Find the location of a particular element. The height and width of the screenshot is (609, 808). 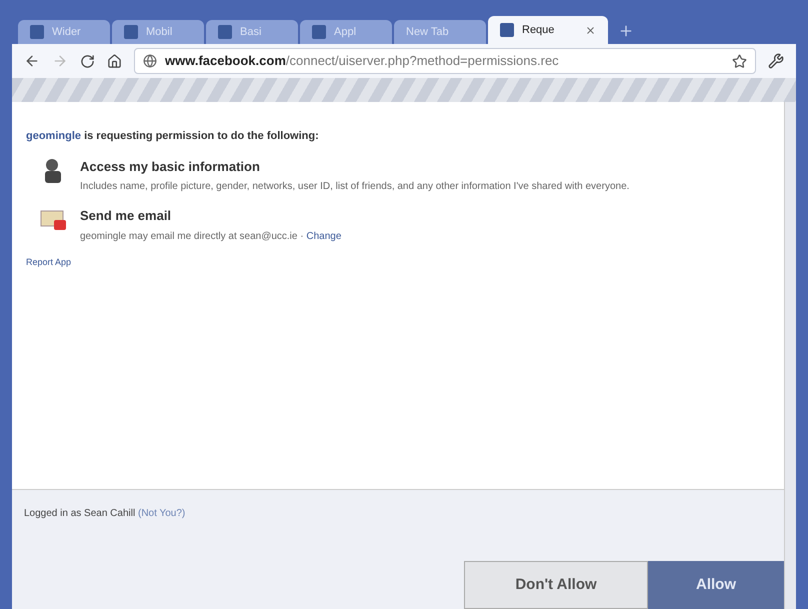

globe-icon is located at coordinates (150, 61).